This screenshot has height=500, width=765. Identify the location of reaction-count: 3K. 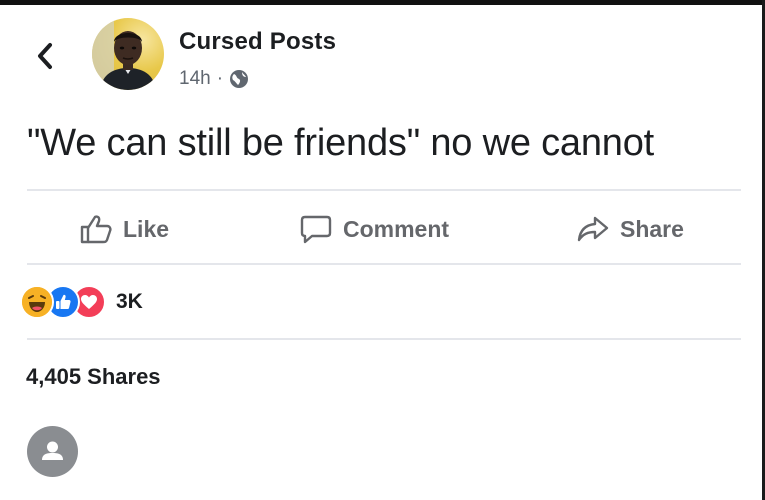
(129, 301).